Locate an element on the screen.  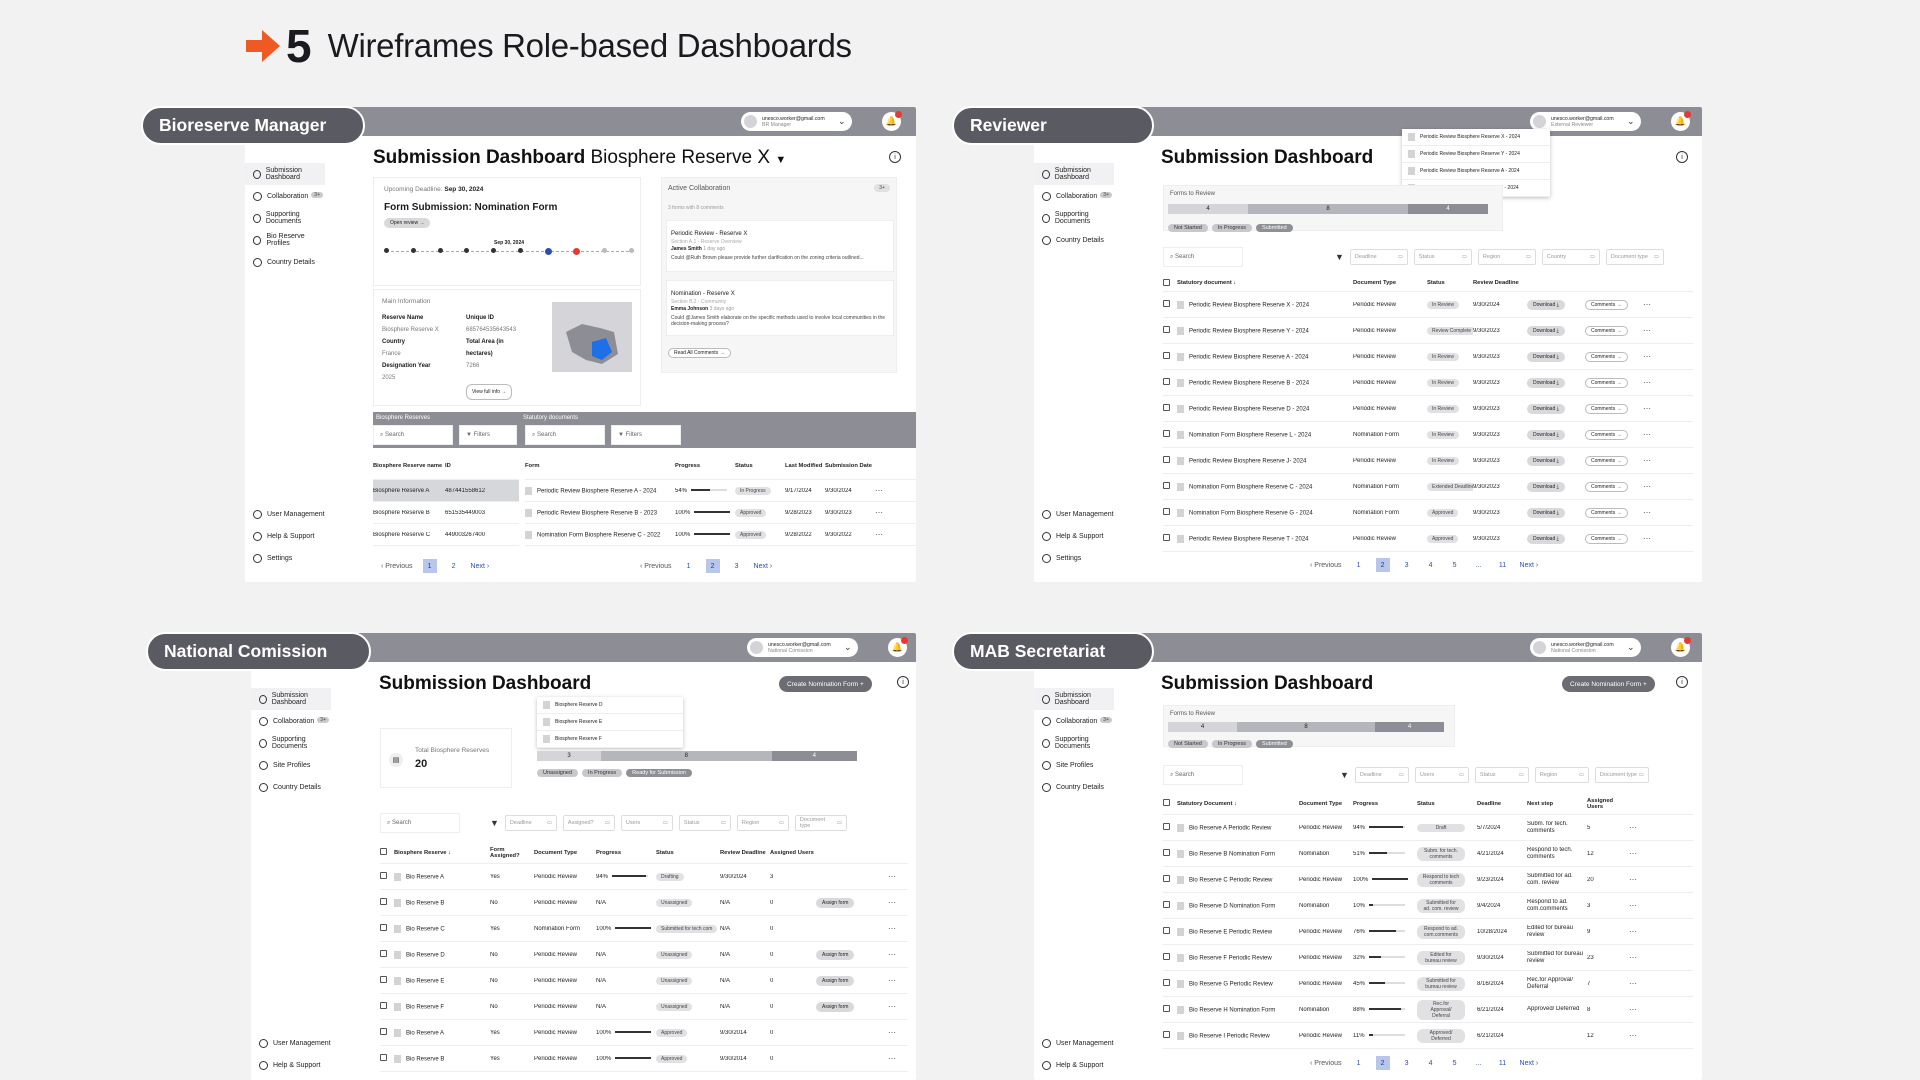
nav-submission-dashboard: Submission Dashboard is located at coordinates (1074, 699).